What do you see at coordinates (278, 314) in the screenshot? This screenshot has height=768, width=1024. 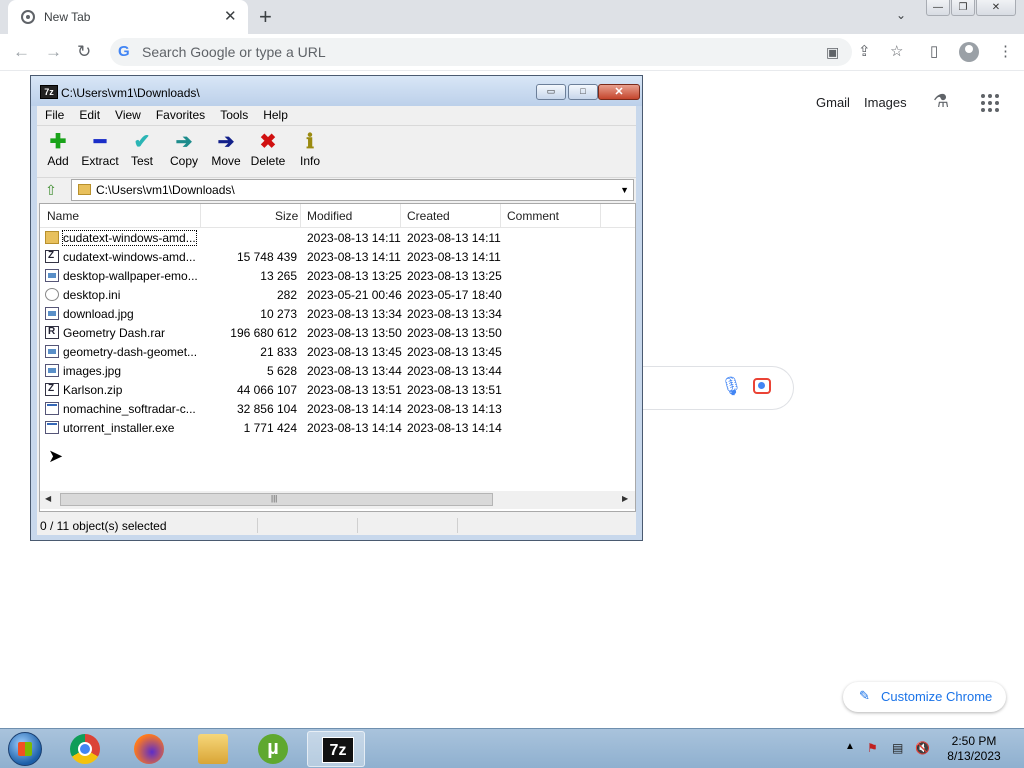 I see `file-size: 10 273` at bounding box center [278, 314].